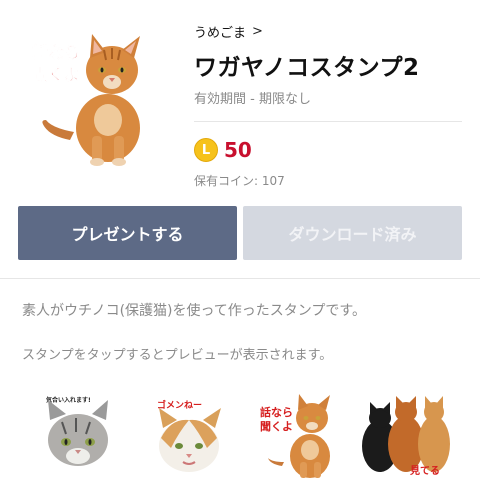 Image resolution: width=480 pixels, height=480 pixels. I want to click on sticker-4-caption: 見てる, so click(424, 471).